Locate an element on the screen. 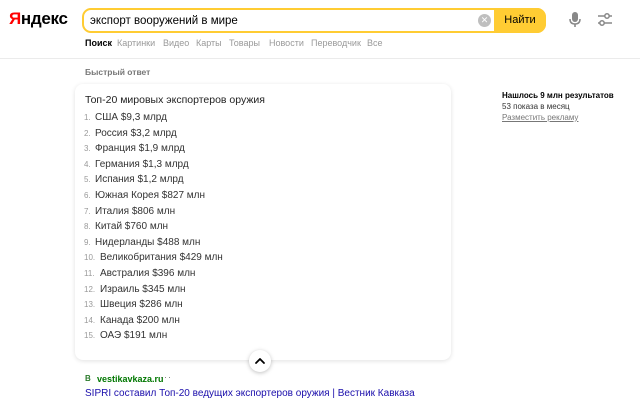 This screenshot has height=417, width=640. list-item: 9. Нидерланды $488 млн is located at coordinates (142, 242).